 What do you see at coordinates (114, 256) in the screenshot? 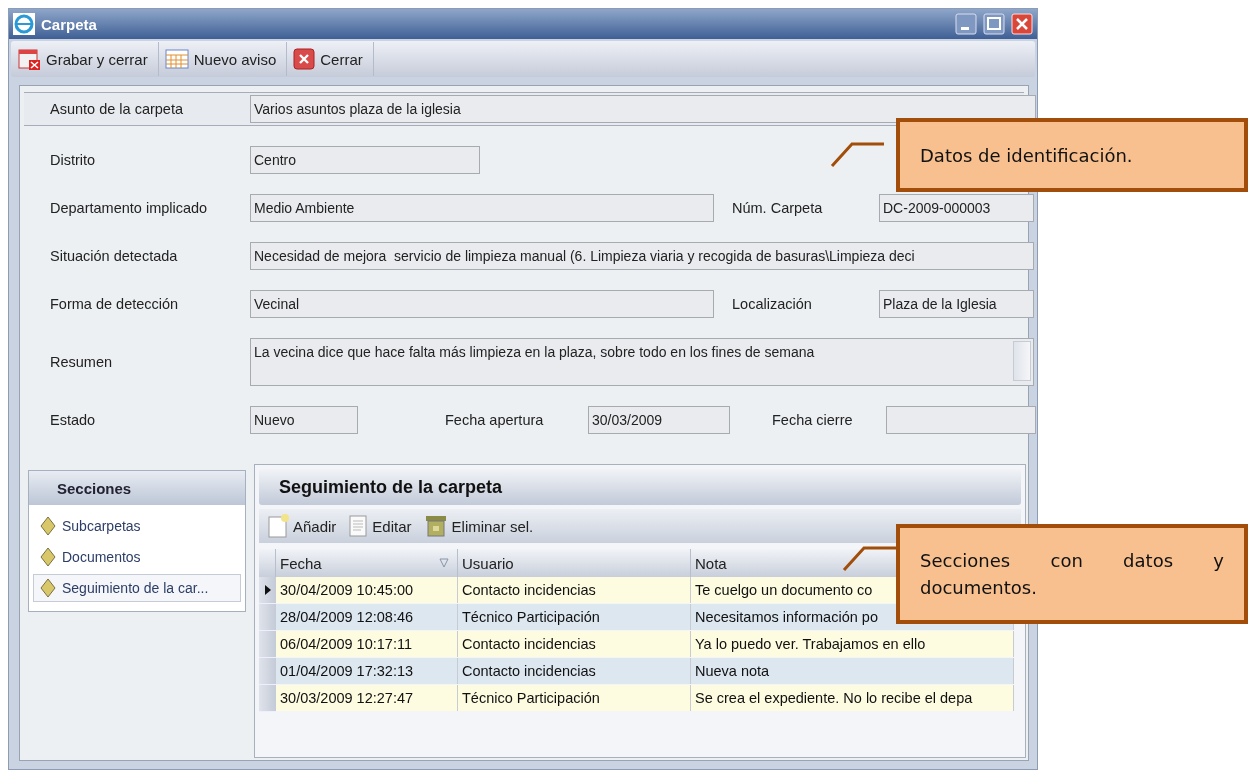
I see `field-label: Situación detectada` at bounding box center [114, 256].